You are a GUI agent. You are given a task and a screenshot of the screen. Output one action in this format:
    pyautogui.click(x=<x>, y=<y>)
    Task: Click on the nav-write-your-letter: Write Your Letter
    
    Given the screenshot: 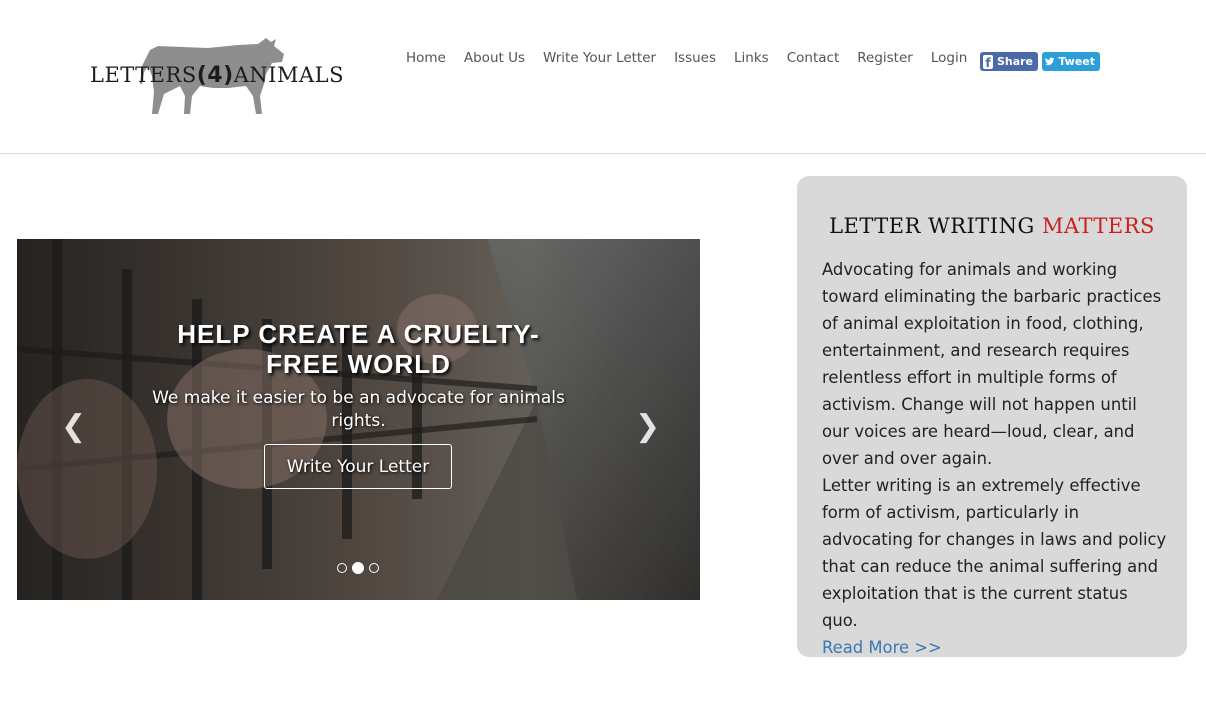 What is the action you would take?
    pyautogui.click(x=599, y=58)
    